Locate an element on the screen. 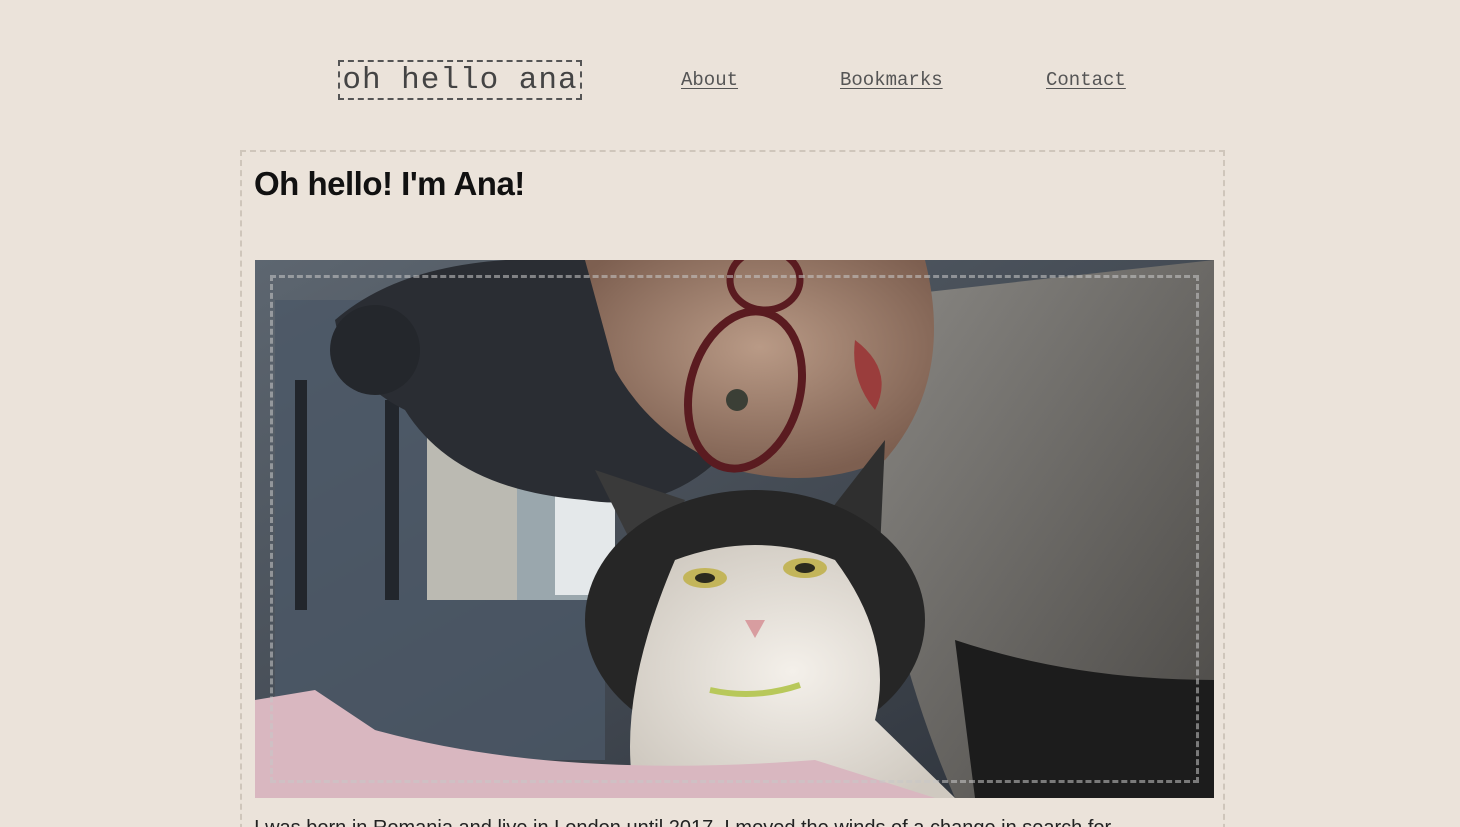  nav-link-about: About is located at coordinates (709, 80).